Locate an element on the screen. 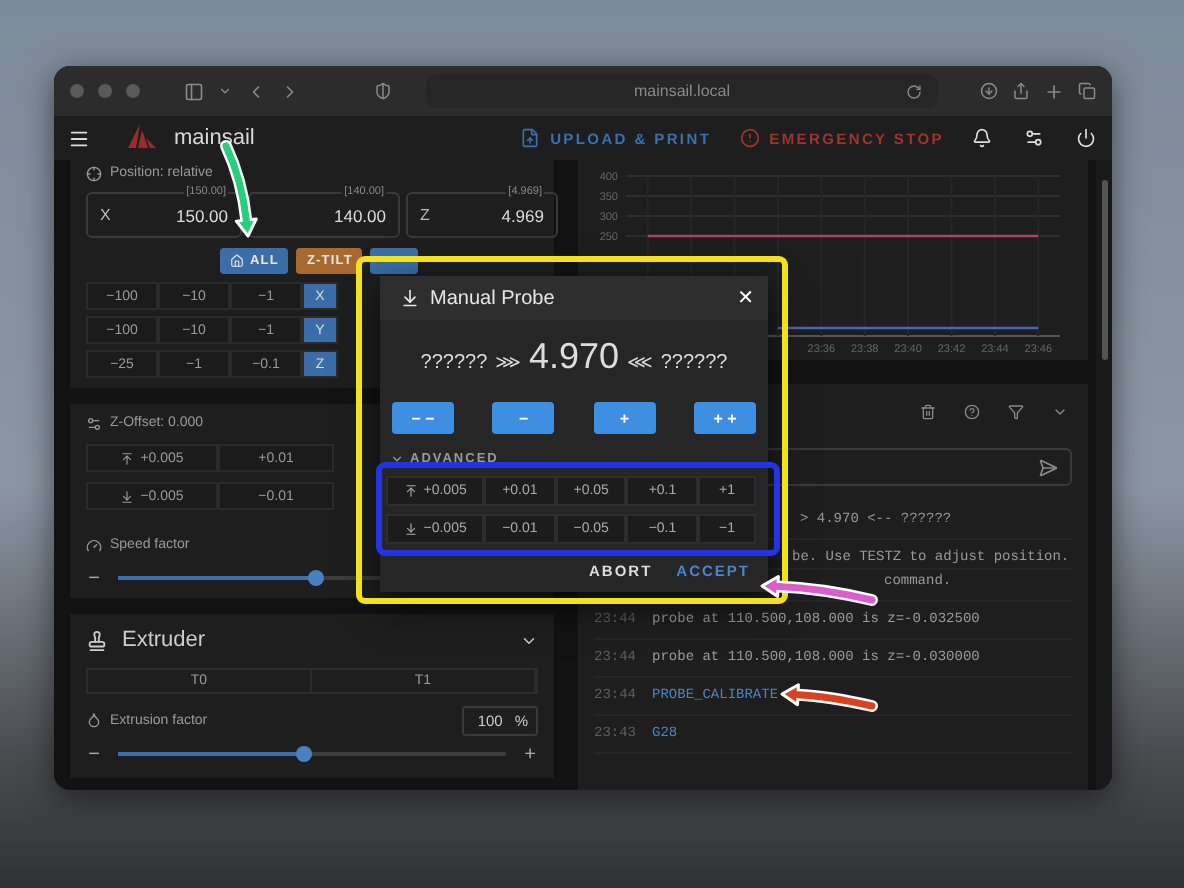 Image resolution: width=1184 pixels, height=888 pixels. step-button: + is located at coordinates (624, 418).